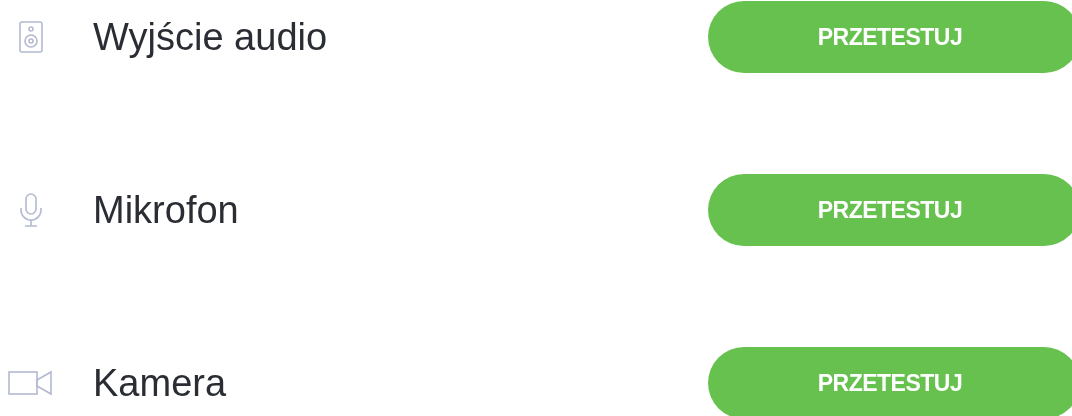  I want to click on microphone-icon, so click(31, 210).